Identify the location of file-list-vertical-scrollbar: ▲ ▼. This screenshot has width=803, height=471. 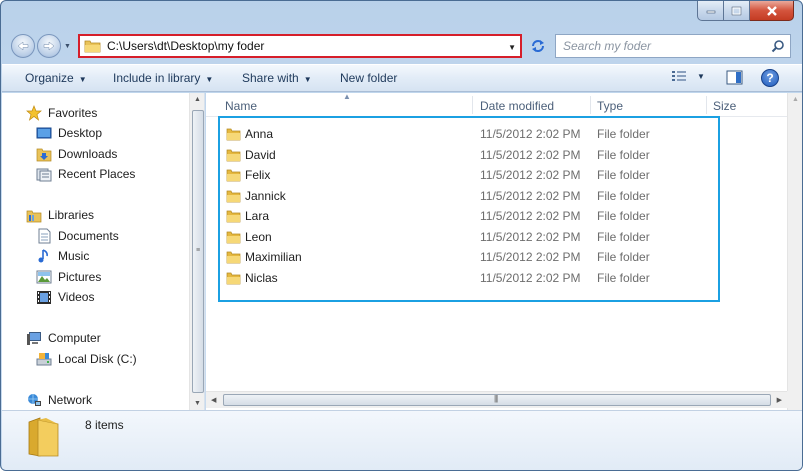
(794, 251).